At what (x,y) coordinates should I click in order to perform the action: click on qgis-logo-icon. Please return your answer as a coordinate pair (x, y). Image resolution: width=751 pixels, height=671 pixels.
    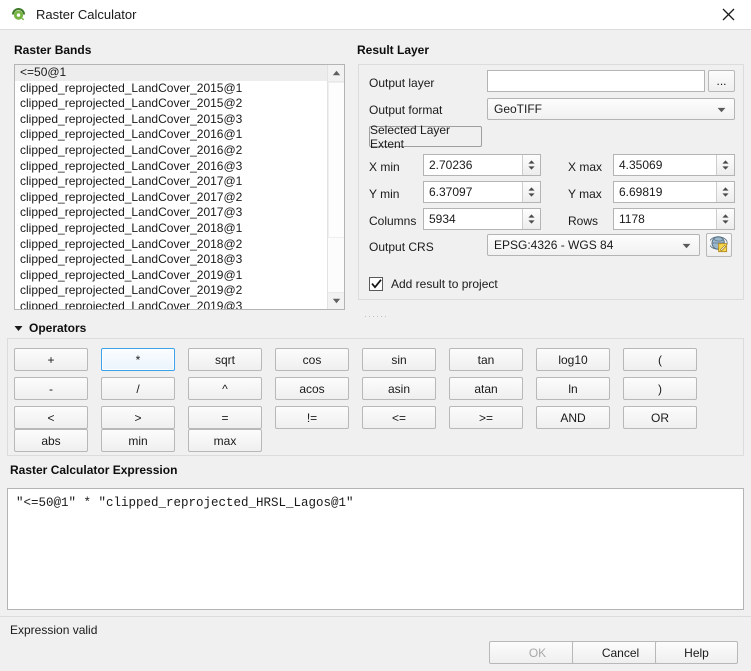
    Looking at the image, I should click on (18, 14).